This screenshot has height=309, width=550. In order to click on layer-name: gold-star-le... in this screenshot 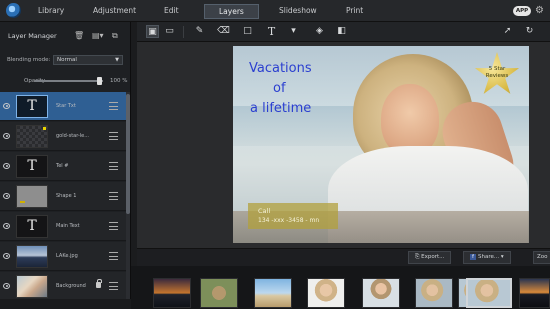, I will do `click(73, 136)`.